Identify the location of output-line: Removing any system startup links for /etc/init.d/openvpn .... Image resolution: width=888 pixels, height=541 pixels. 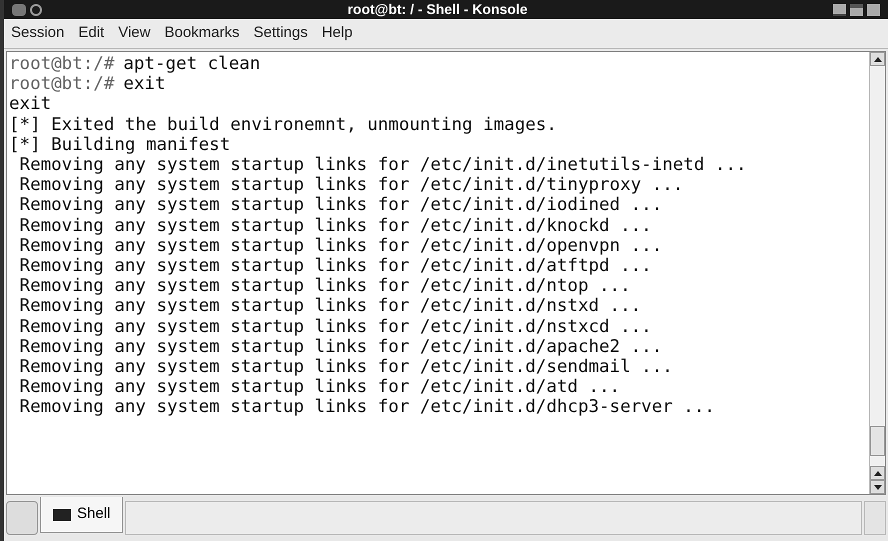
(340, 246).